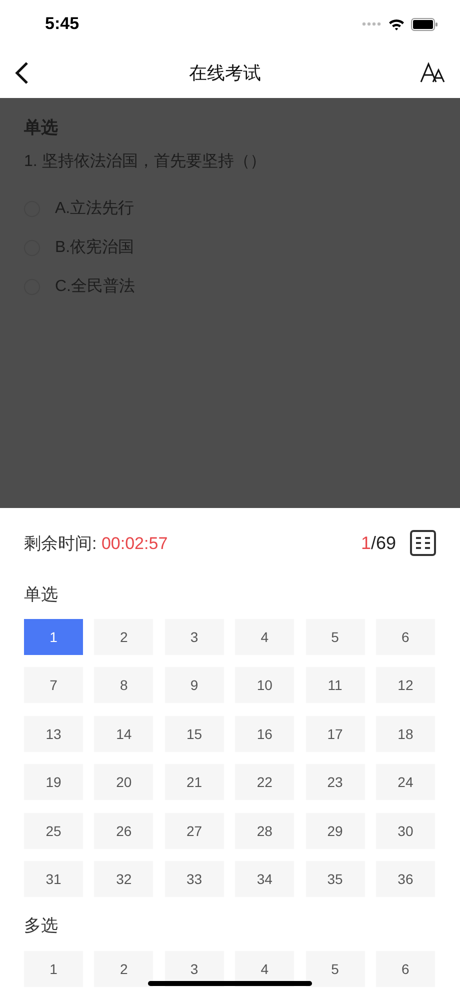 This screenshot has height=996, width=460. Describe the element at coordinates (383, 542) in the screenshot. I see `question-total: /69` at that location.